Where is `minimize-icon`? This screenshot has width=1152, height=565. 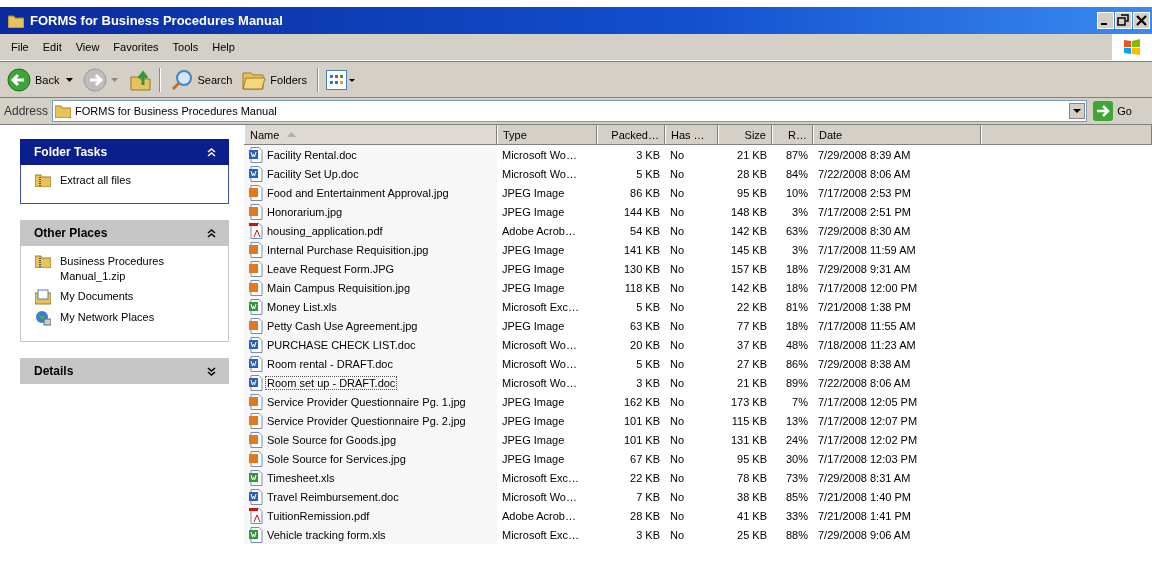 minimize-icon is located at coordinates (1105, 20).